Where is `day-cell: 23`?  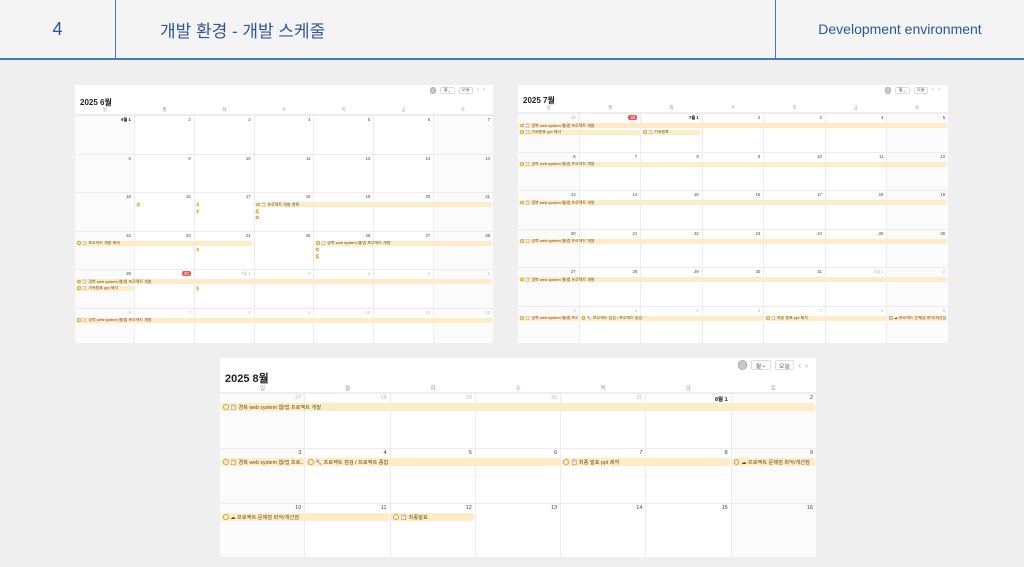
day-cell: 23 is located at coordinates (734, 248).